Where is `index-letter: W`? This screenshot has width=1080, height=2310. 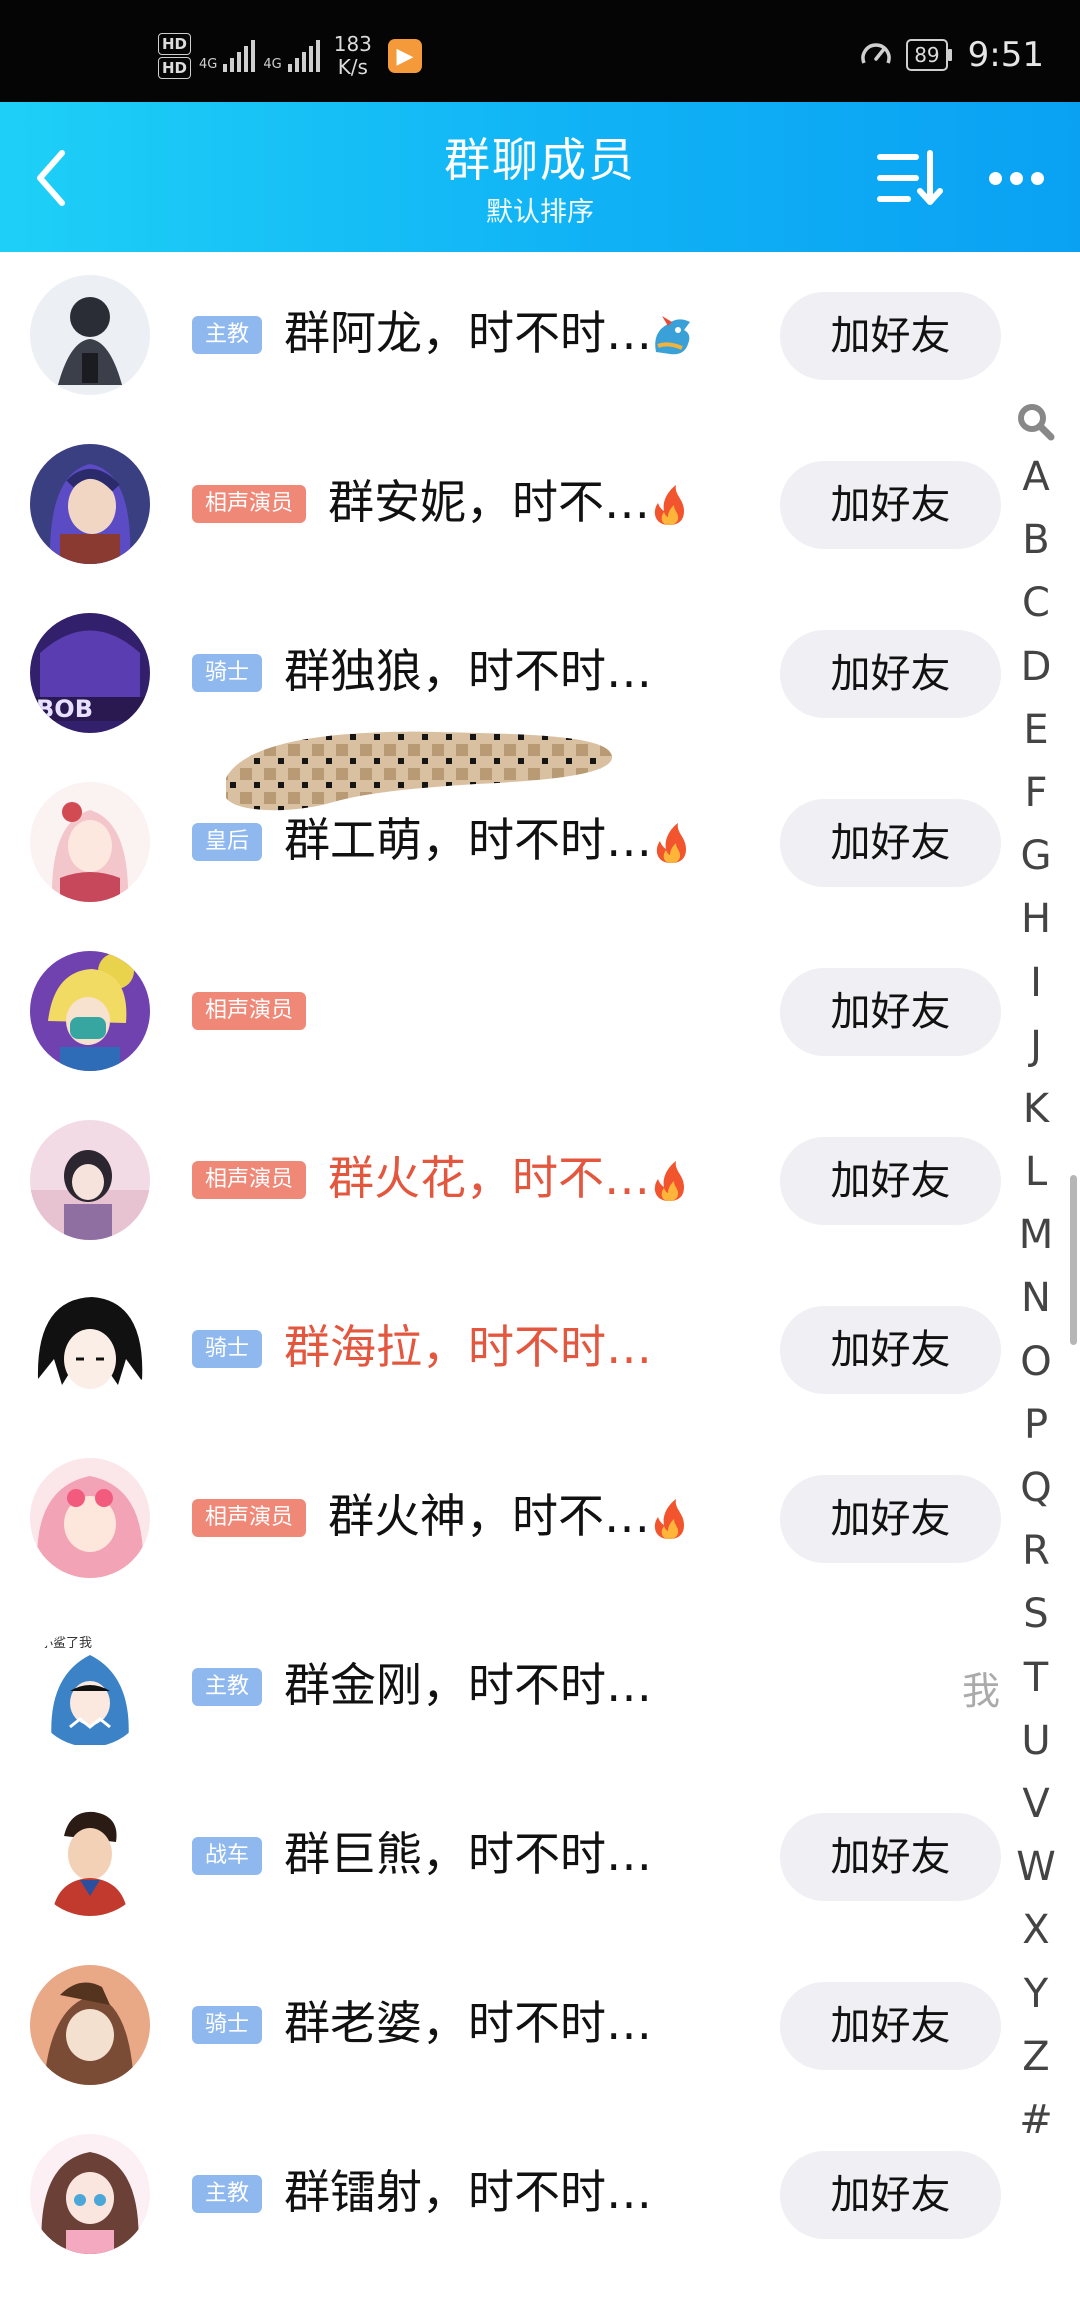 index-letter: W is located at coordinates (1036, 1867).